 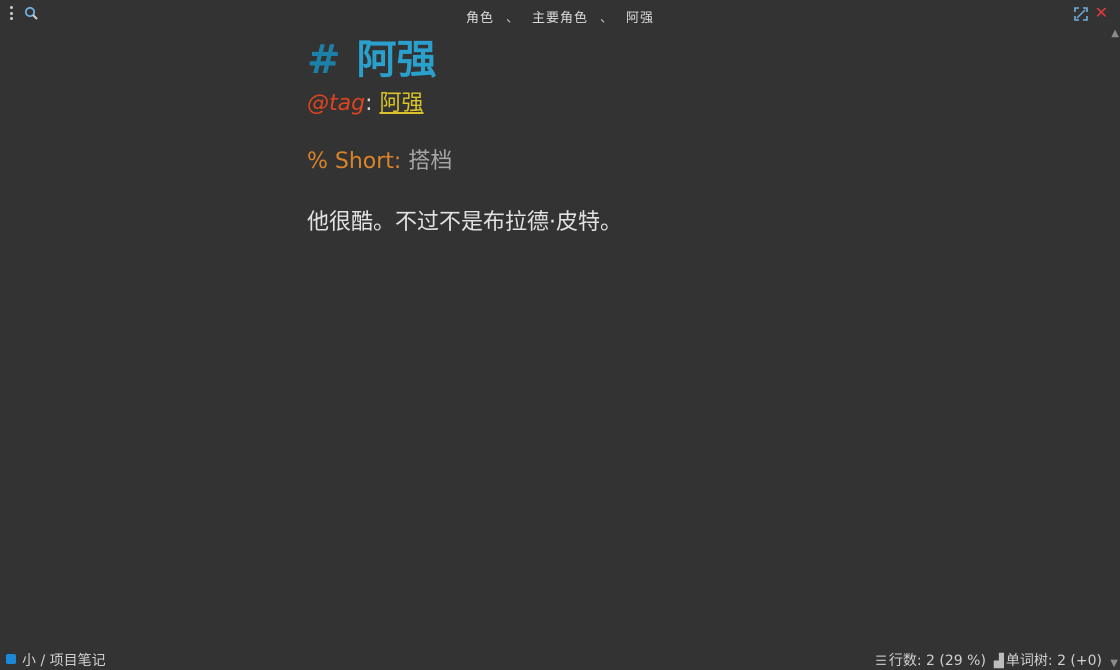 I want to click on scroll-down-icon: ▼, so click(x=1114, y=663).